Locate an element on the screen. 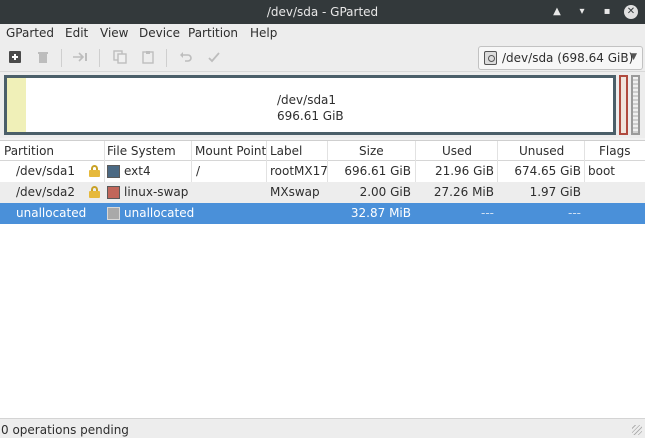 Image resolution: width=645 pixels, height=438 pixels. menu-gparted: GParted is located at coordinates (30, 33).